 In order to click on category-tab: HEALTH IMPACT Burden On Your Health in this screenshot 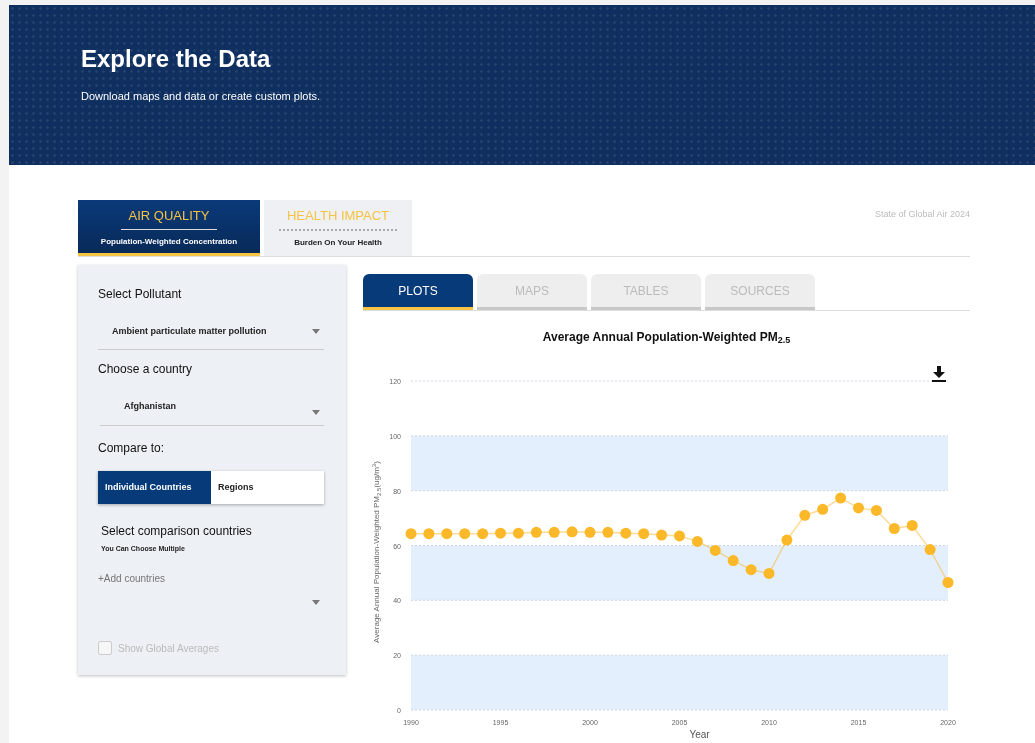, I will do `click(338, 228)`.